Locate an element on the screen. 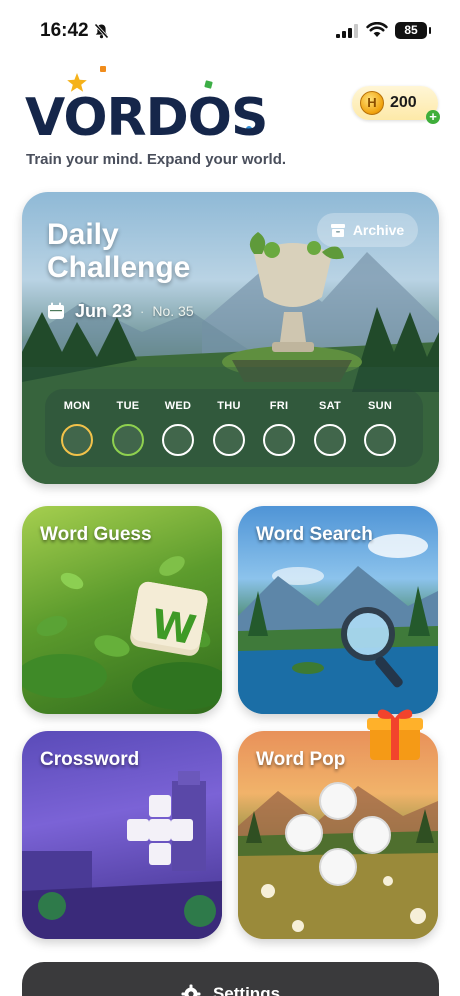  day-label: SAT is located at coordinates (330, 406).